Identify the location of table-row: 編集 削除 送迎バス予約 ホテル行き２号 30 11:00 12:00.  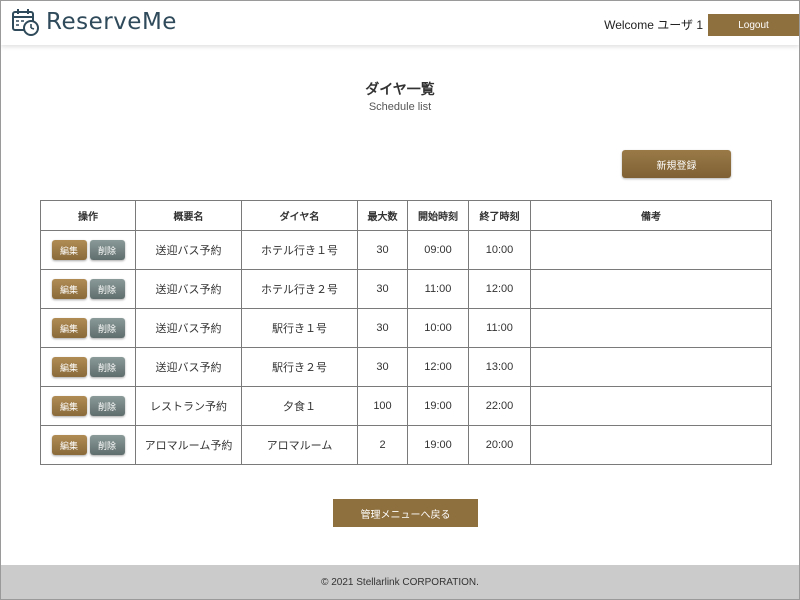
(406, 289).